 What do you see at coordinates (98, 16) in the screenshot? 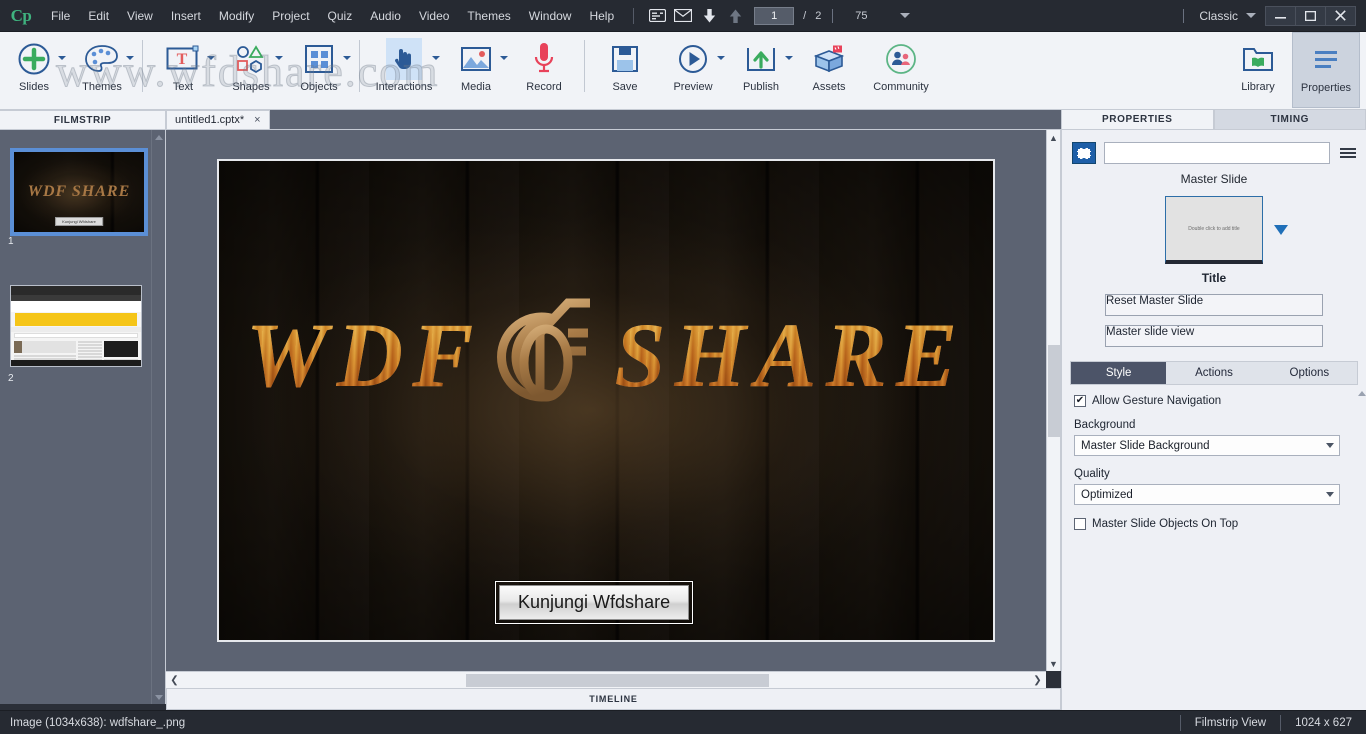
I see `menu-edit: Edit` at bounding box center [98, 16].